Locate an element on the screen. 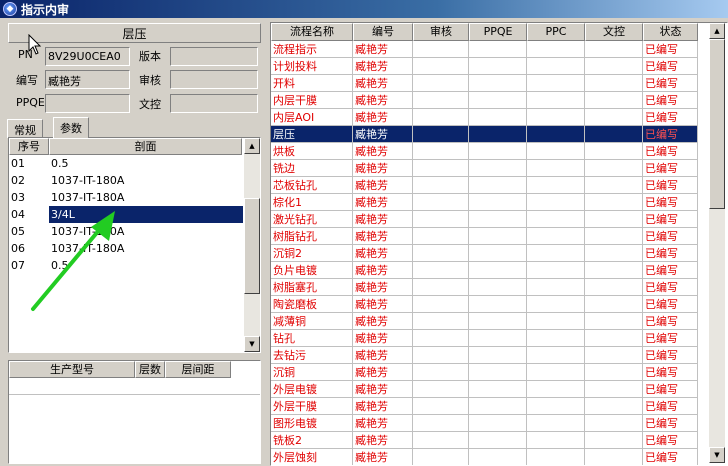 This screenshot has width=728, height=466. param-row-no: 01 is located at coordinates (18, 163).